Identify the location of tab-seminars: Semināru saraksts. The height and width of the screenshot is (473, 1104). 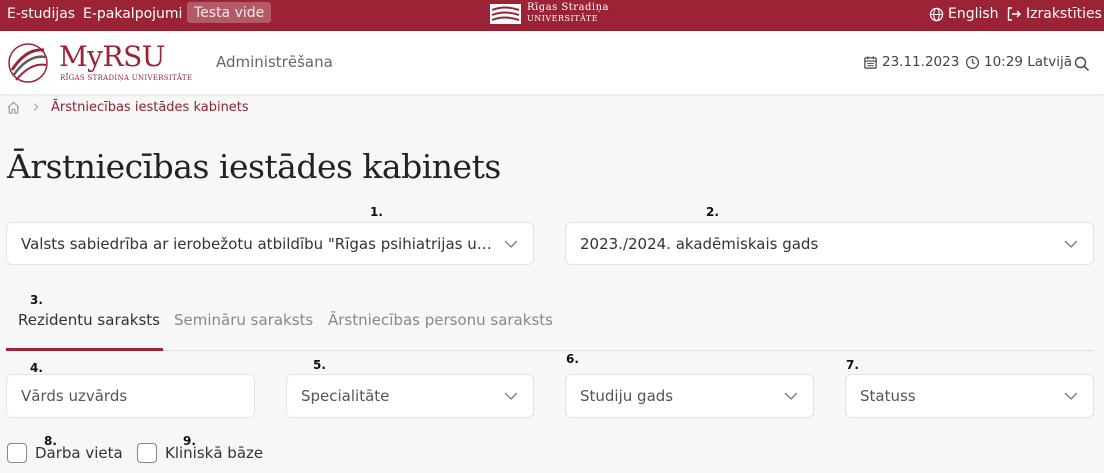
(243, 320).